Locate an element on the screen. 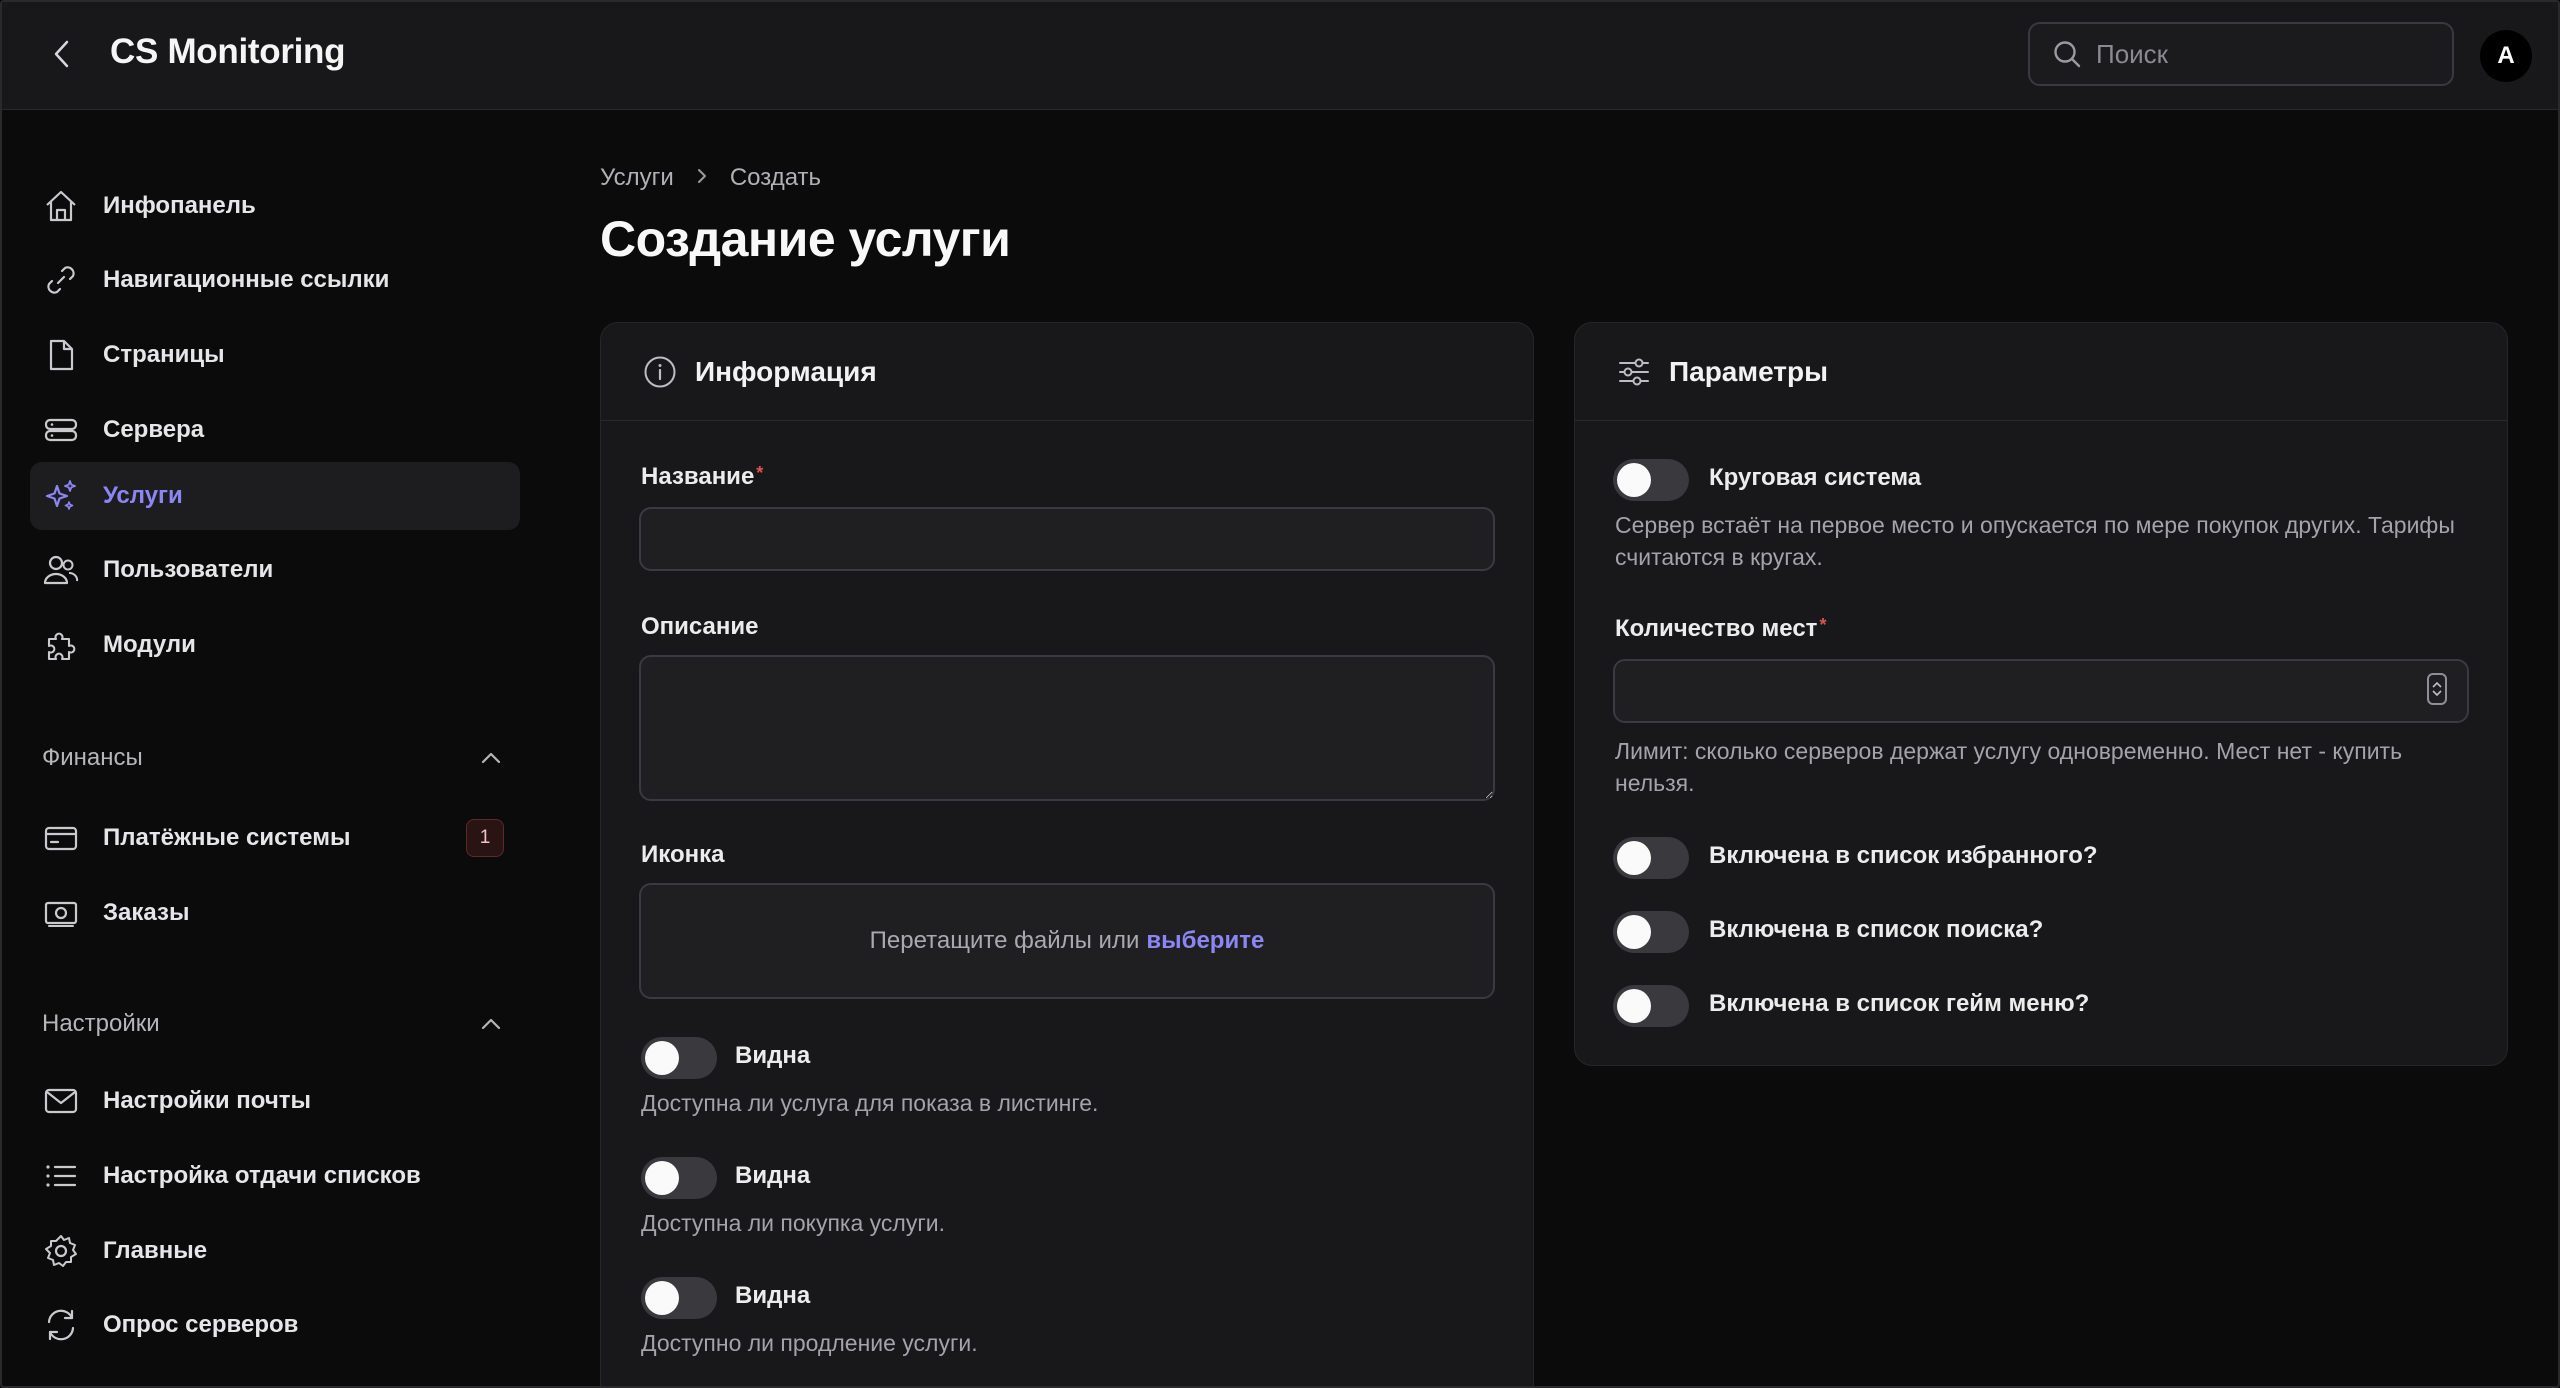 This screenshot has height=1388, width=2560. document-icon is located at coordinates (61, 355).